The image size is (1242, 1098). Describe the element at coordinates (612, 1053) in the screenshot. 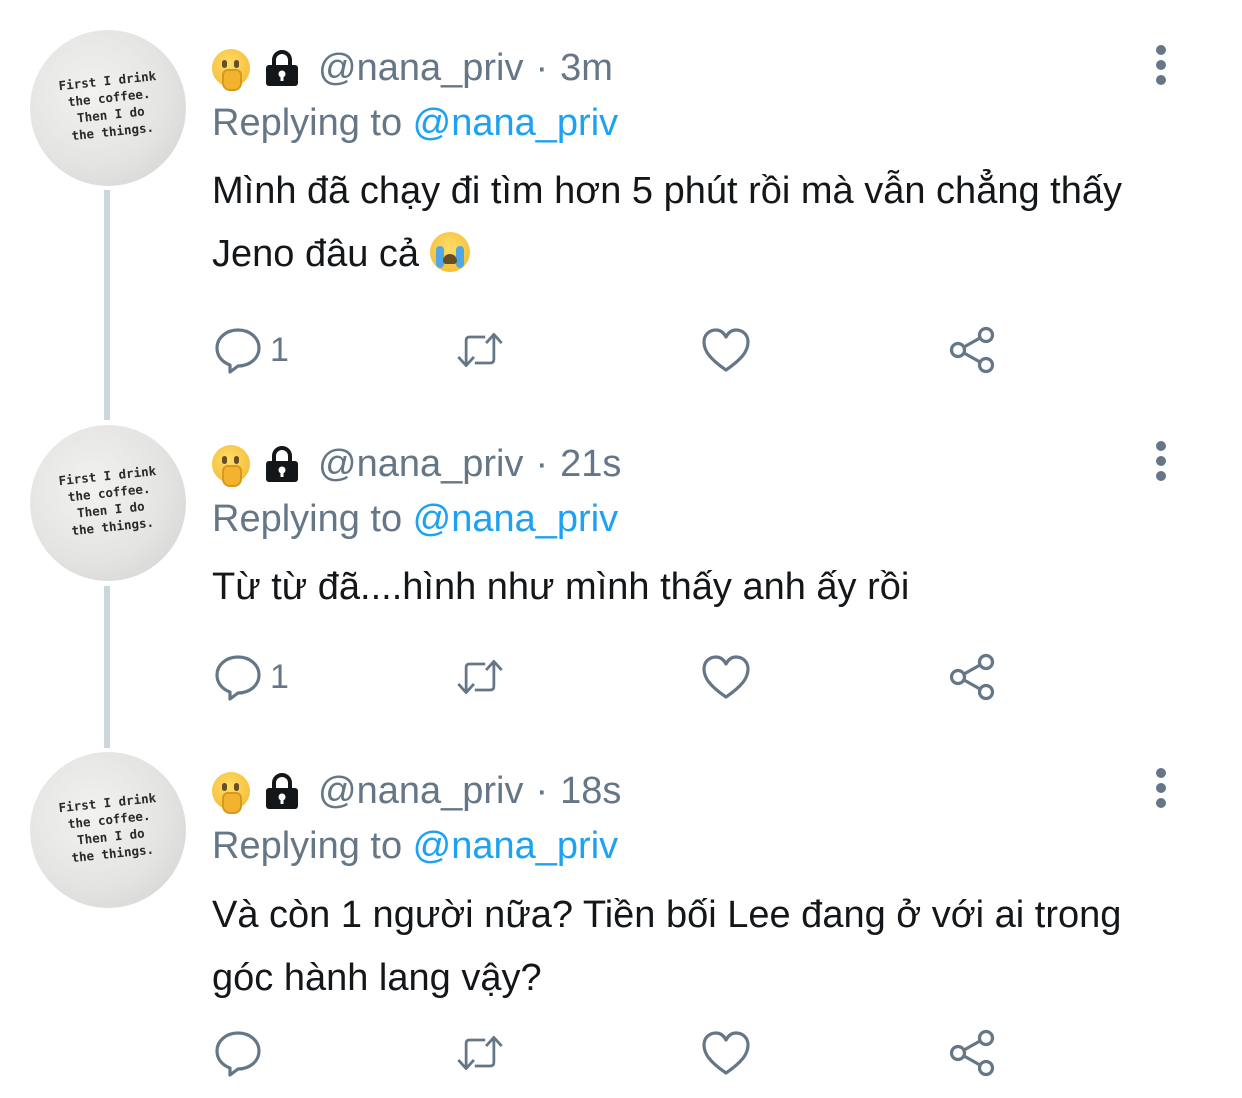

I see `tweet-actions` at that location.